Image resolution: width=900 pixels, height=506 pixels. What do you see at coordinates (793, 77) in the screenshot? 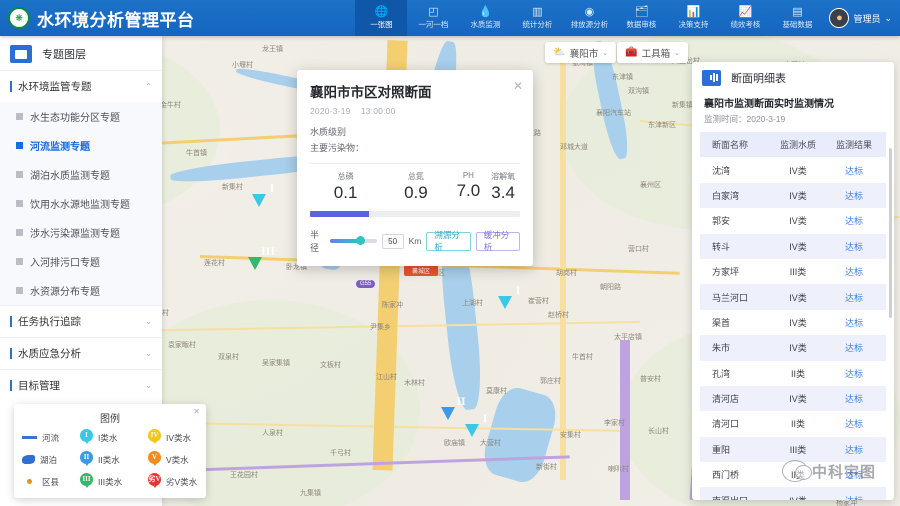
I see `panel-header: 断面明细表` at bounding box center [793, 77].